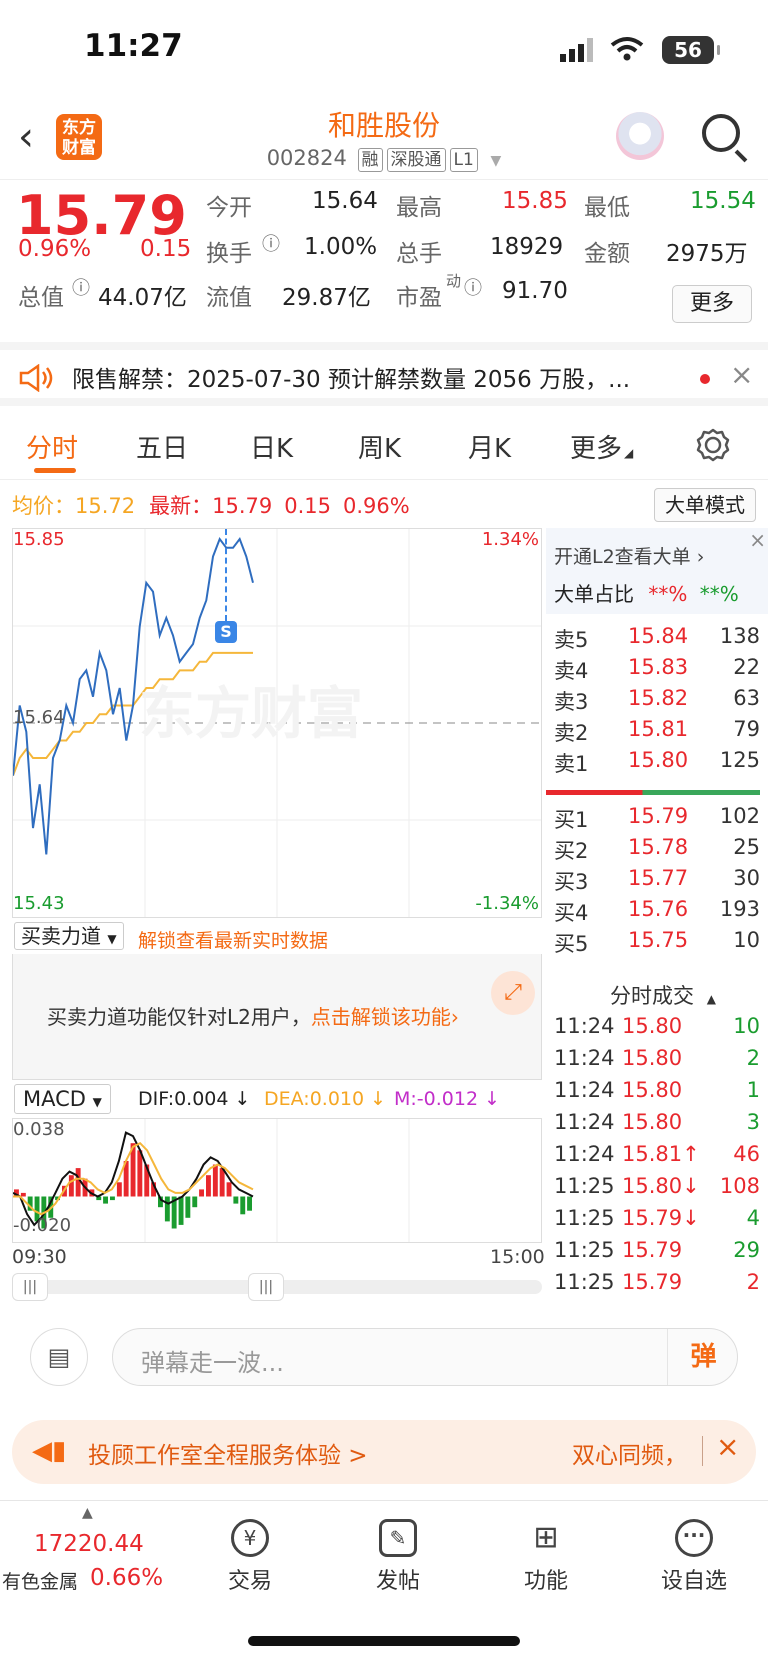 The image size is (768, 1663). Describe the element at coordinates (576, 50) in the screenshot. I see `signal-icon` at that location.